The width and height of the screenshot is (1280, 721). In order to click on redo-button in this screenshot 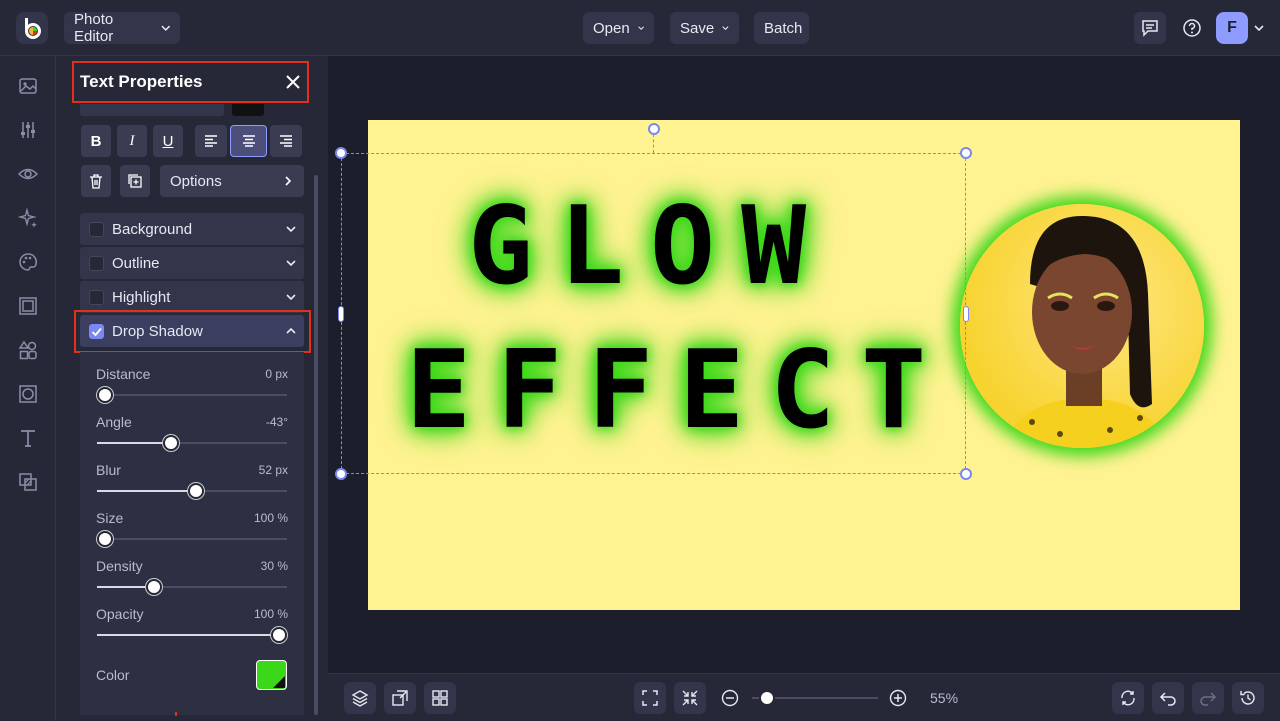, I will do `click(1208, 698)`.